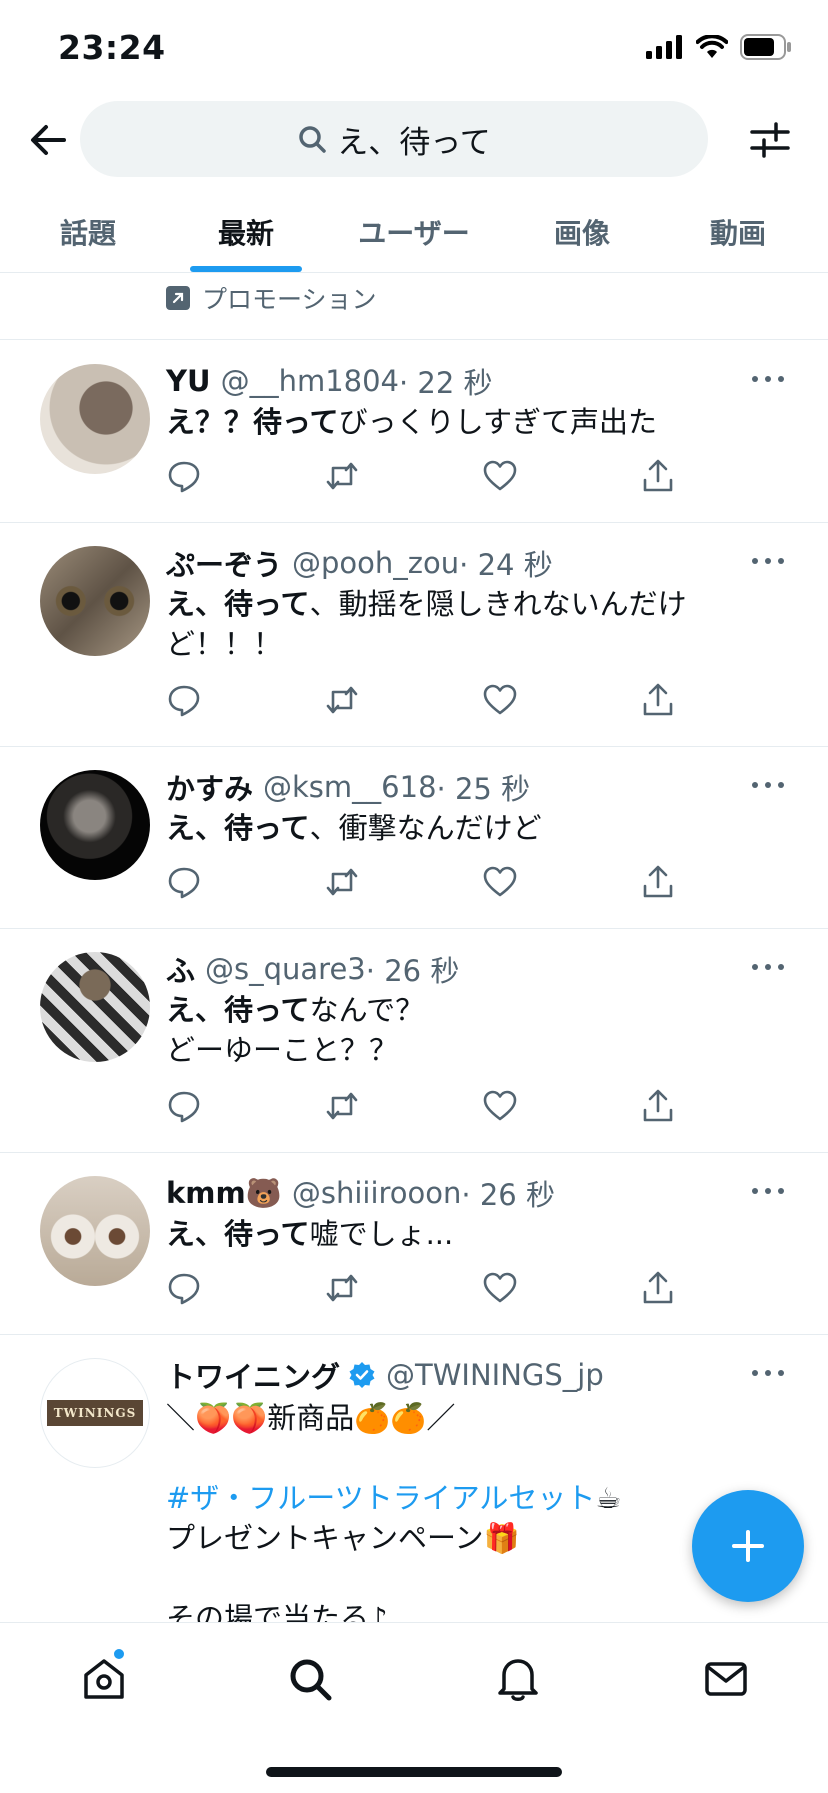 The image size is (828, 1793). Describe the element at coordinates (238, 604) in the screenshot. I see `tweet-keyword: え、待って` at that location.